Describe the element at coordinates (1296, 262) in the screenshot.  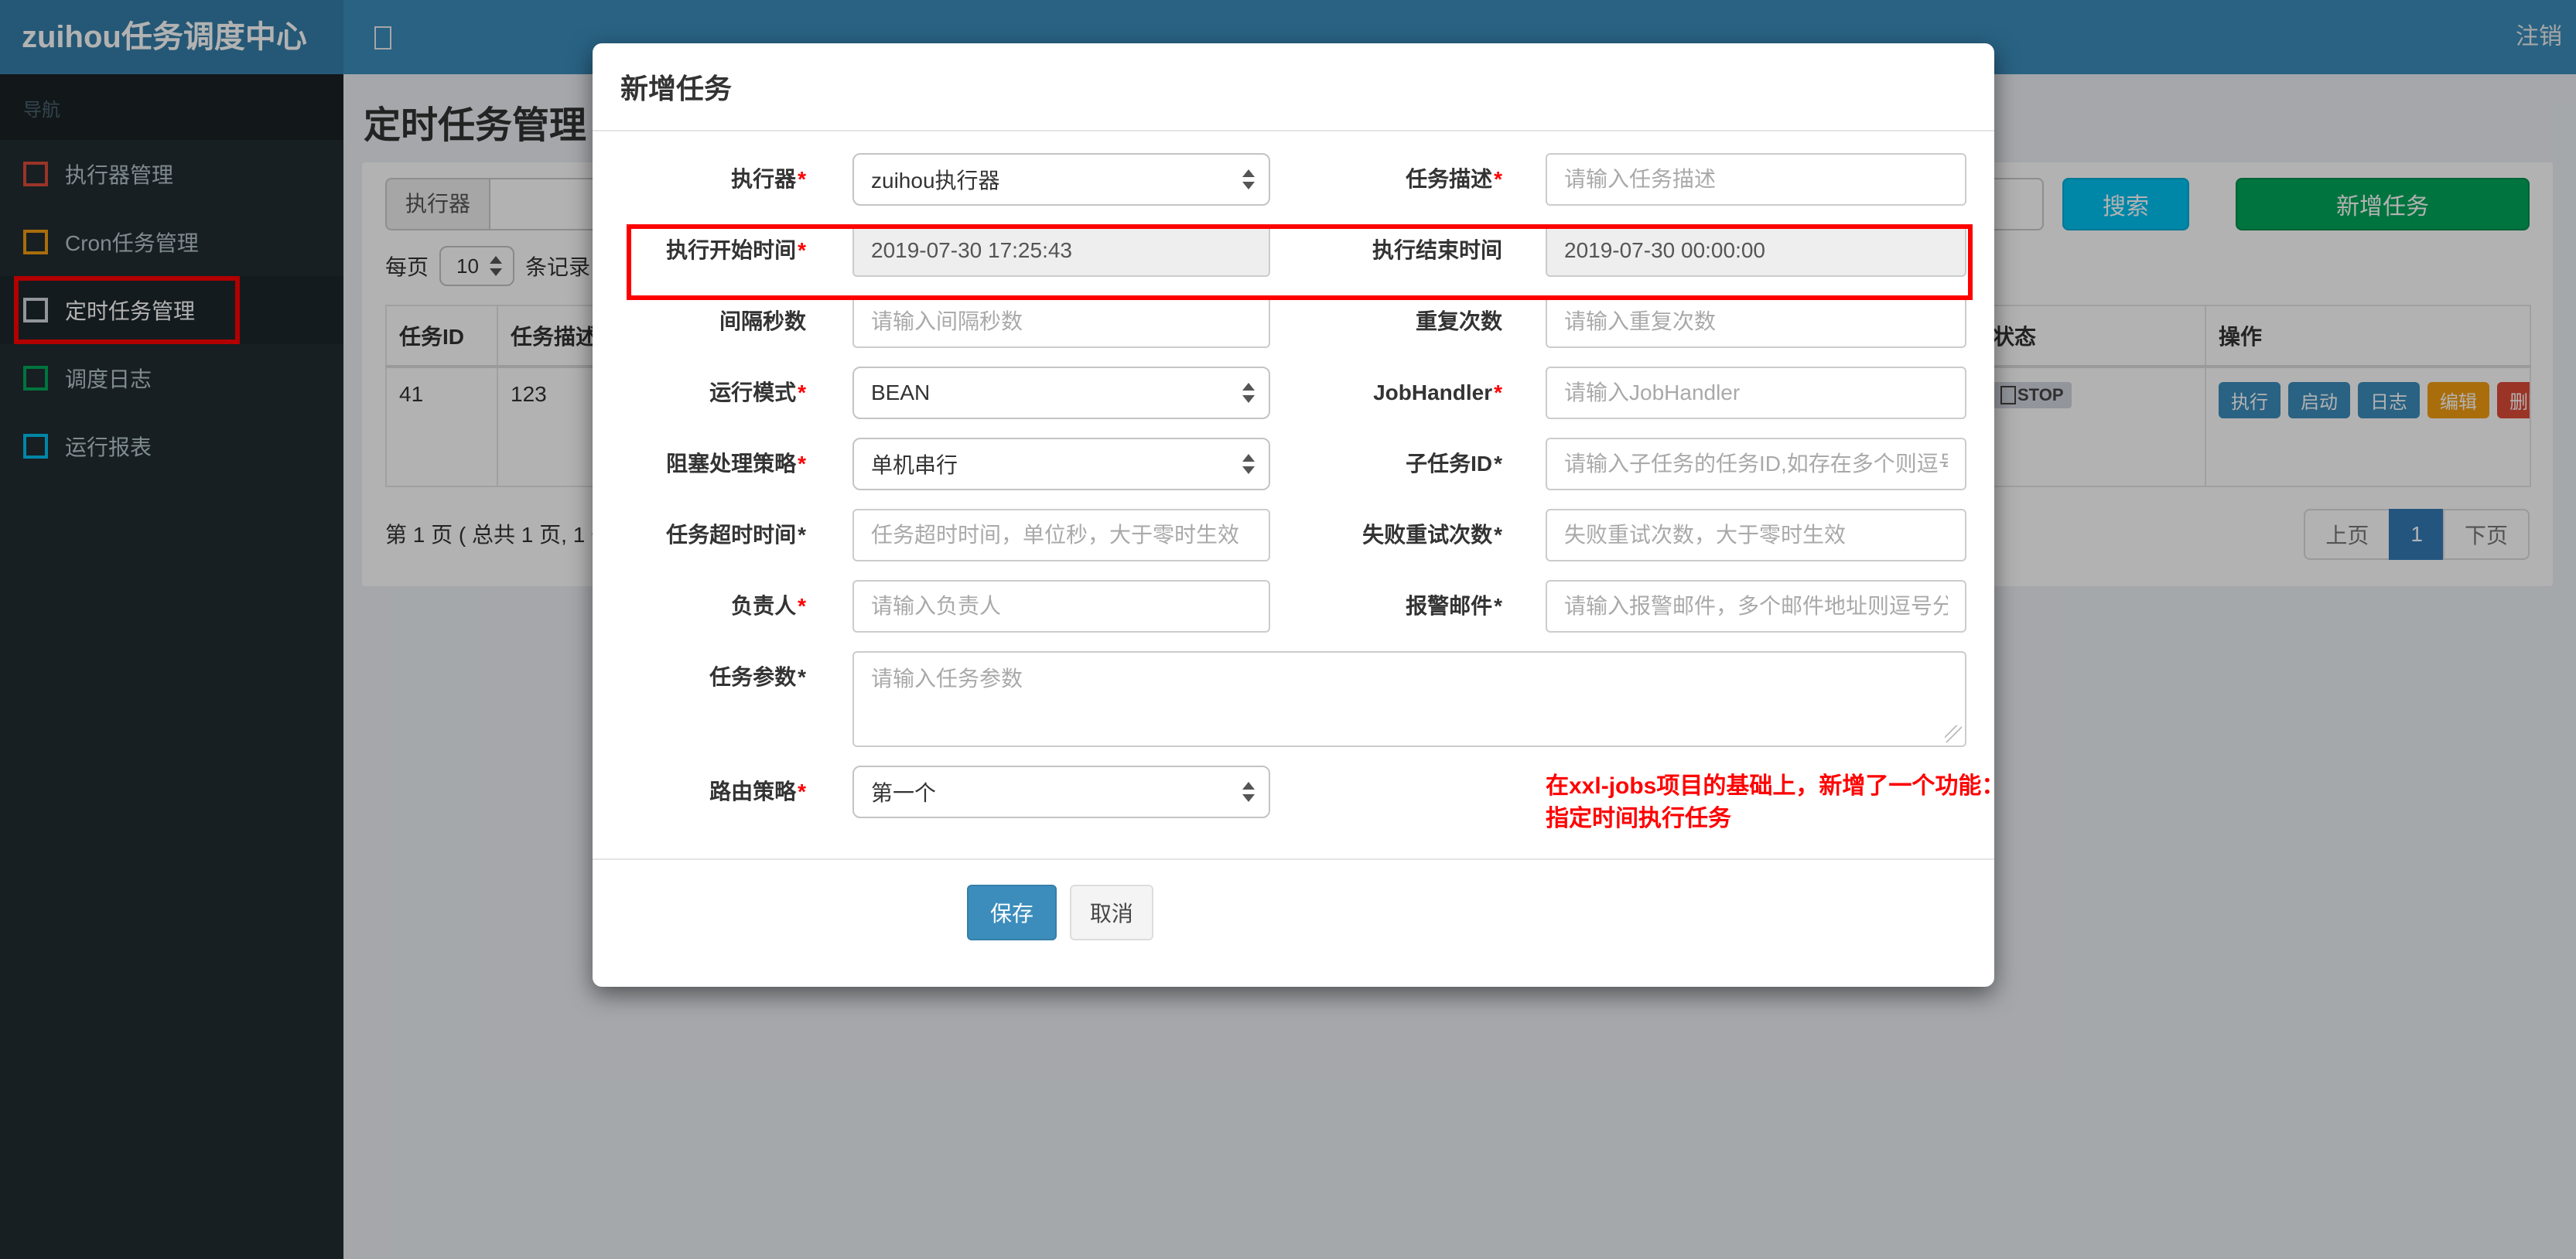
I see `form-row: 执行开始时间* 执行结束时间` at that location.